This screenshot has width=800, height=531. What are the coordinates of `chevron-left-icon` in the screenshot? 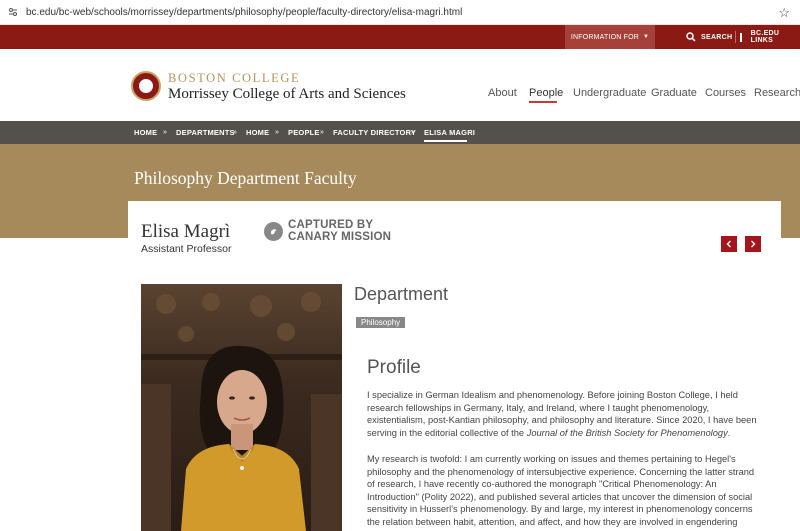 It's located at (728, 244).